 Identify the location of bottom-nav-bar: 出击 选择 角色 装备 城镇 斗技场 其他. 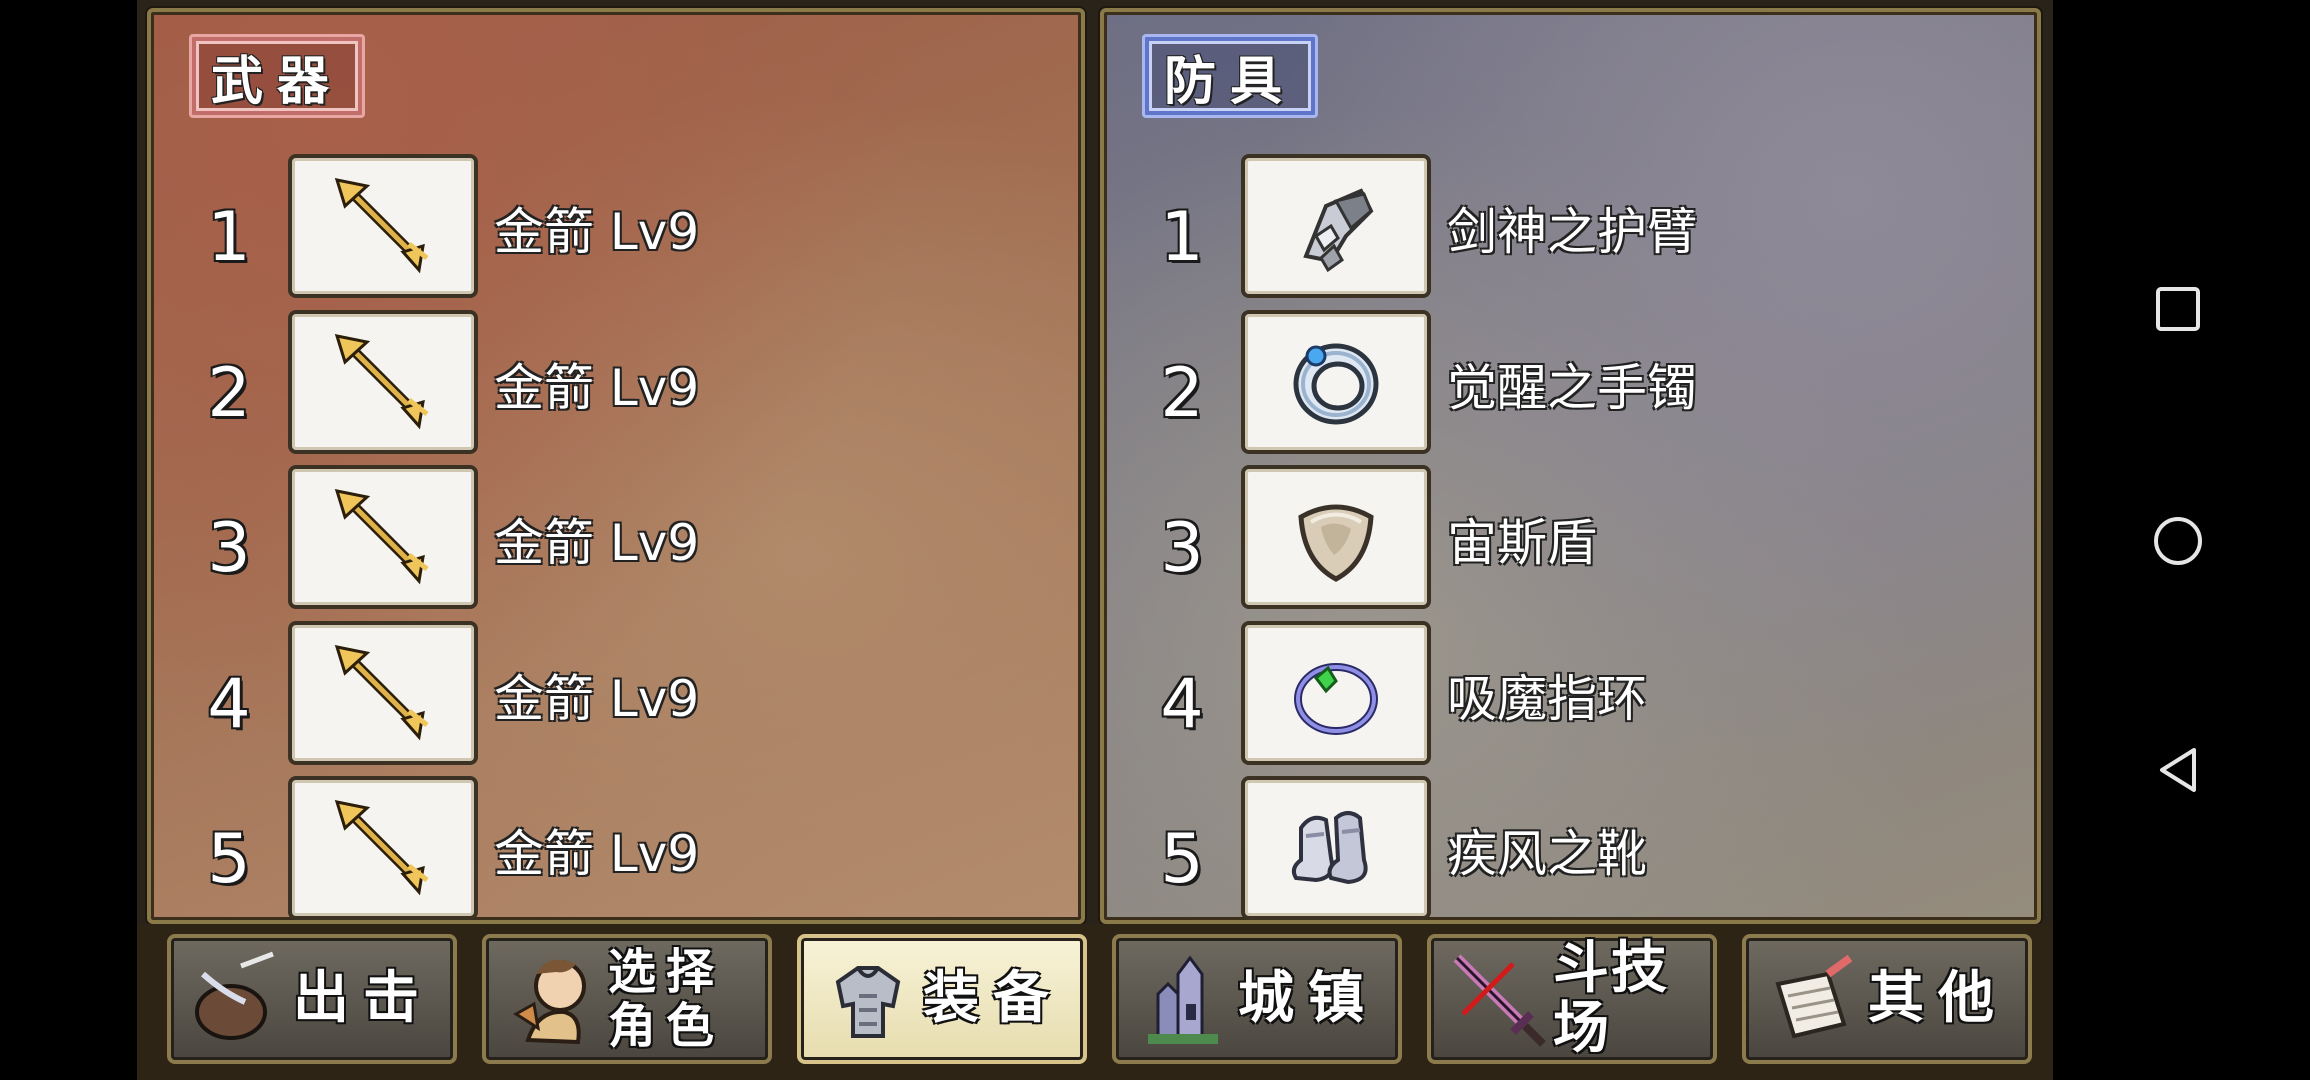
(1095, 1002).